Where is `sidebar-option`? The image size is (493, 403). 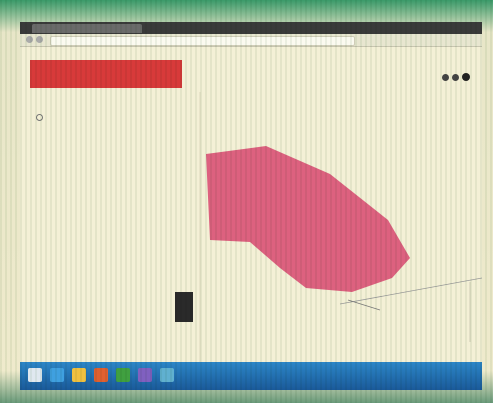
sidebar-option is located at coordinates (41, 117).